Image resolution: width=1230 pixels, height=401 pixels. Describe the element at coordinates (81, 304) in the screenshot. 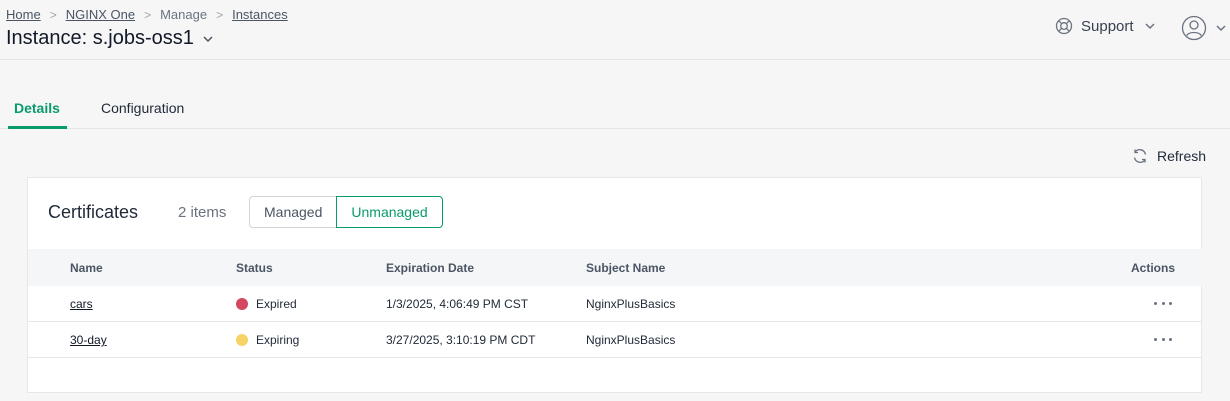

I see `certificate-name-link: cars` at that location.